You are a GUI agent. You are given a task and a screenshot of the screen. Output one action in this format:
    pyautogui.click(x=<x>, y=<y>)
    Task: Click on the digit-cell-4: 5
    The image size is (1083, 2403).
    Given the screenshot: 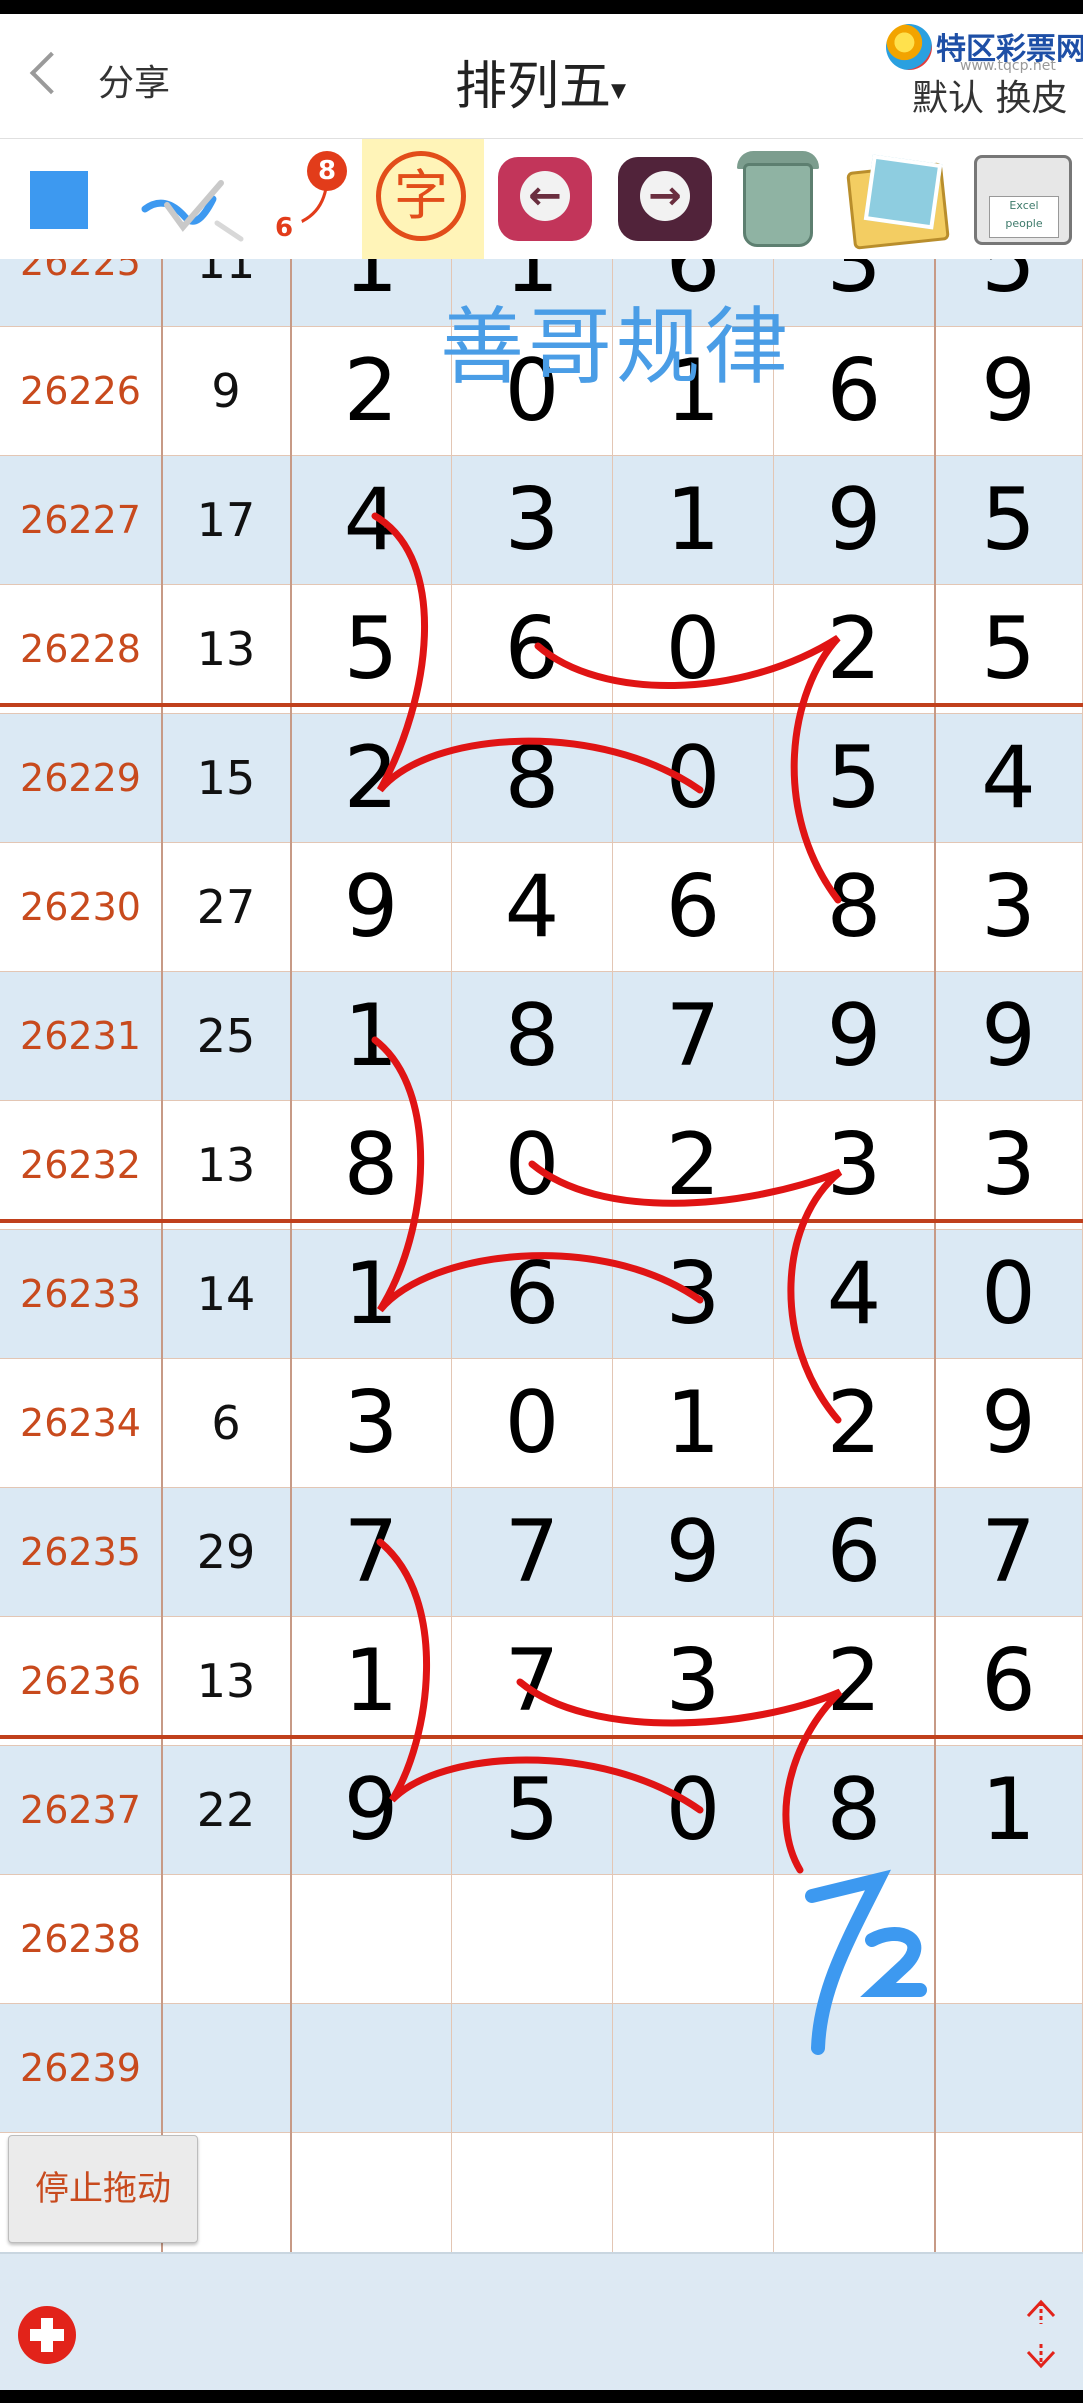 What is the action you would take?
    pyautogui.click(x=854, y=778)
    